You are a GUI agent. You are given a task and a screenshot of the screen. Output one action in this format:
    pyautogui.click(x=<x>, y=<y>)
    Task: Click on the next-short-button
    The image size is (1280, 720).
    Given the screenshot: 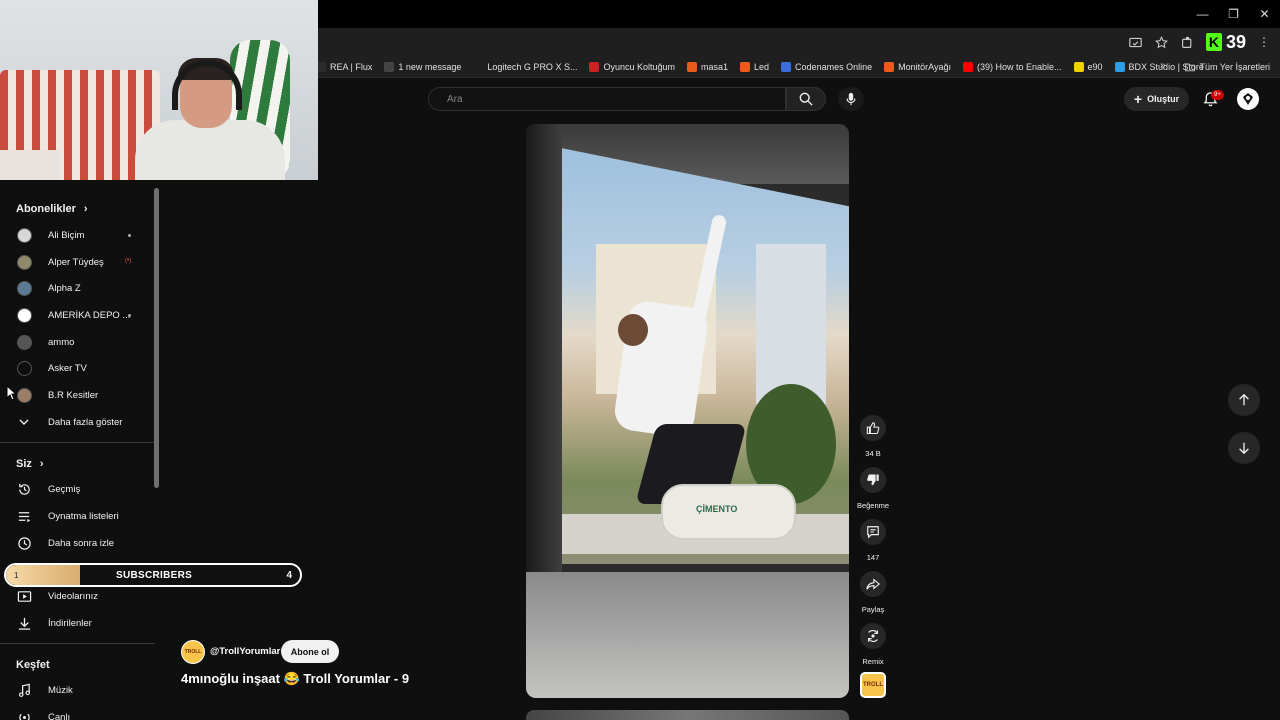 What is the action you would take?
    pyautogui.click(x=1244, y=448)
    